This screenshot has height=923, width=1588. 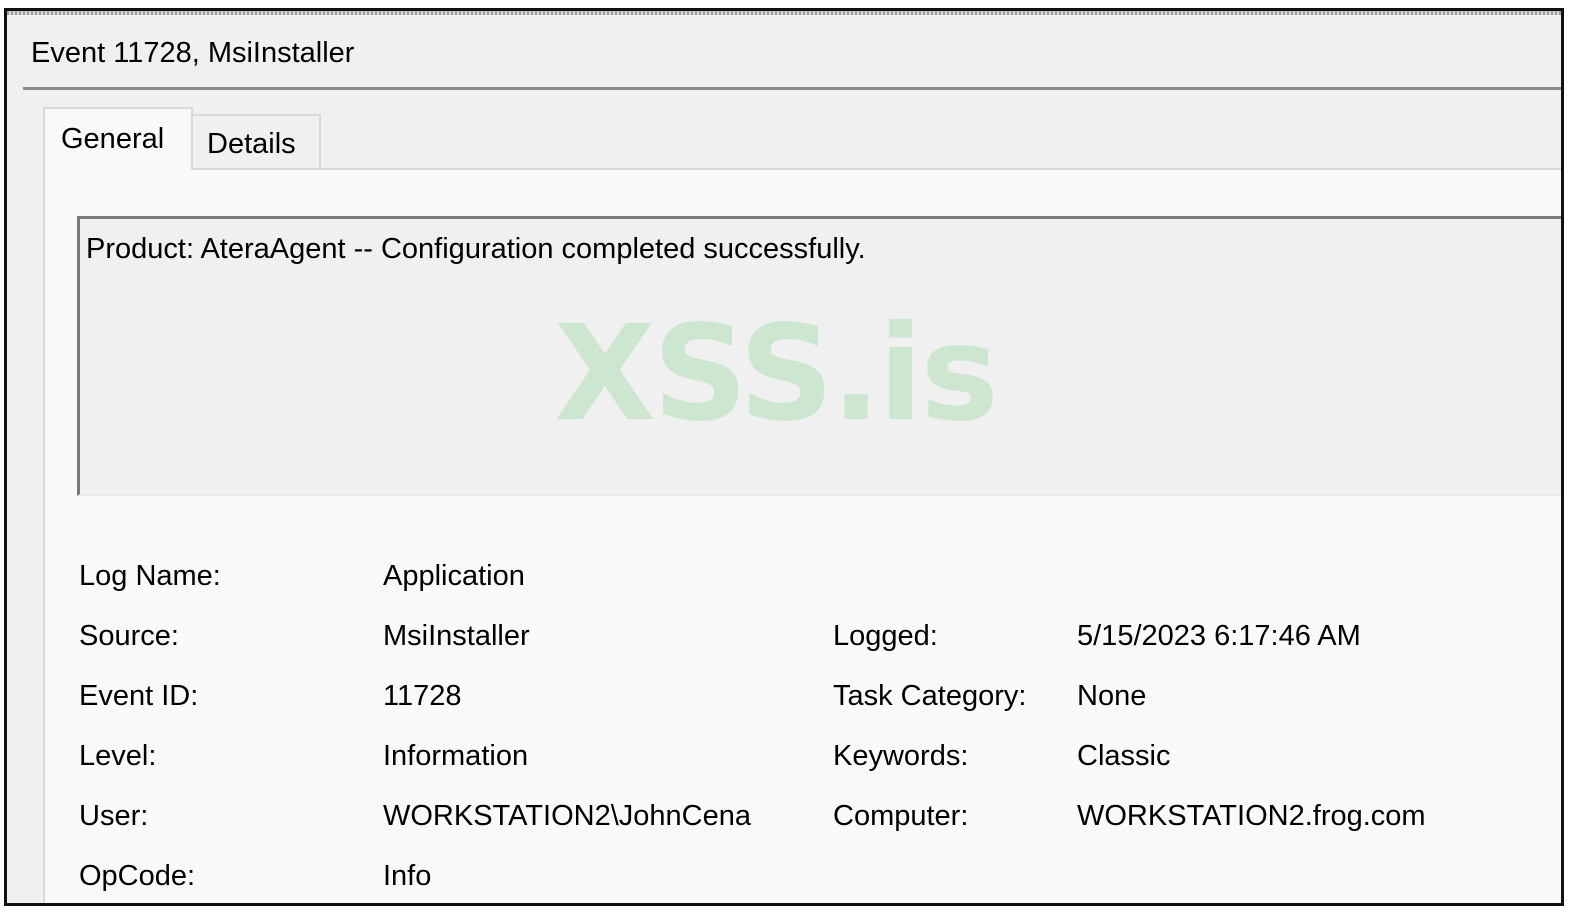 I want to click on event-title: Event 11728, MsiInstaller, so click(x=193, y=53).